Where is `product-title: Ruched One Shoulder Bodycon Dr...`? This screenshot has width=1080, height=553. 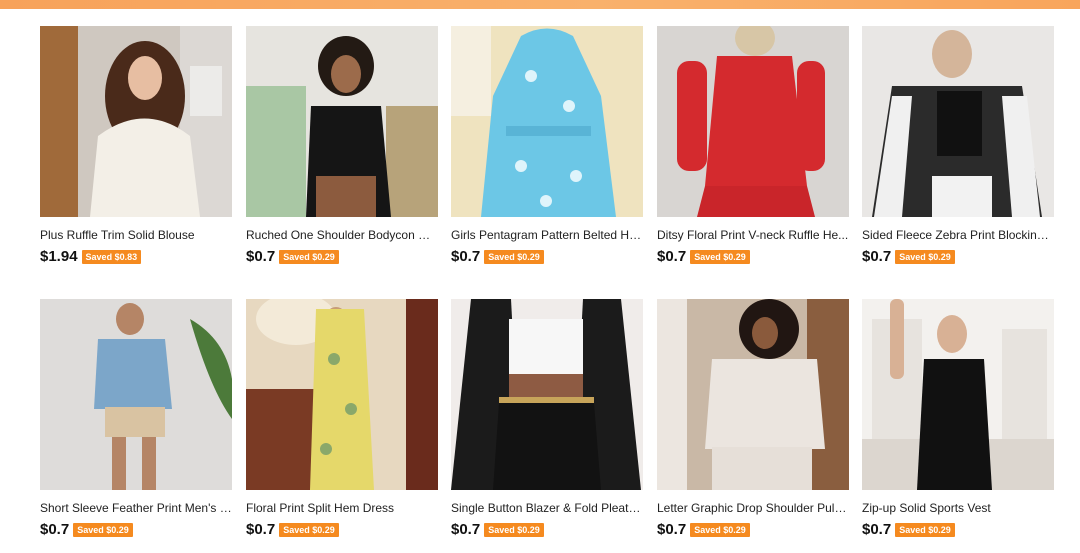 product-title: Ruched One Shoulder Bodycon Dr... is located at coordinates (342, 235).